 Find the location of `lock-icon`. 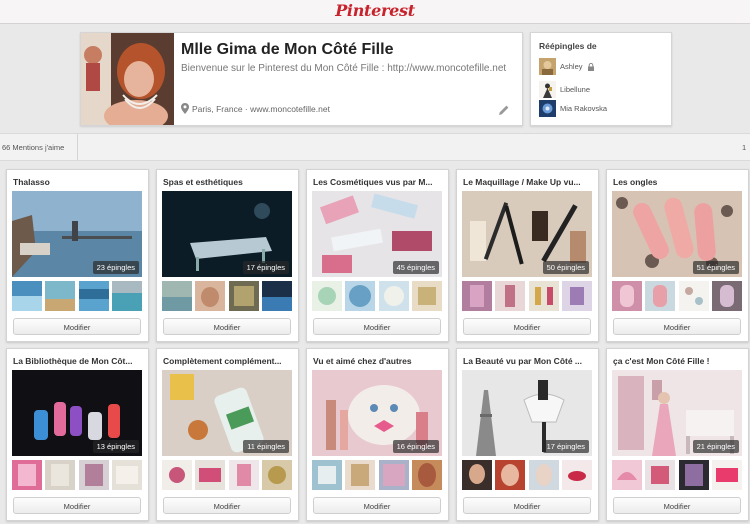

lock-icon is located at coordinates (590, 66).